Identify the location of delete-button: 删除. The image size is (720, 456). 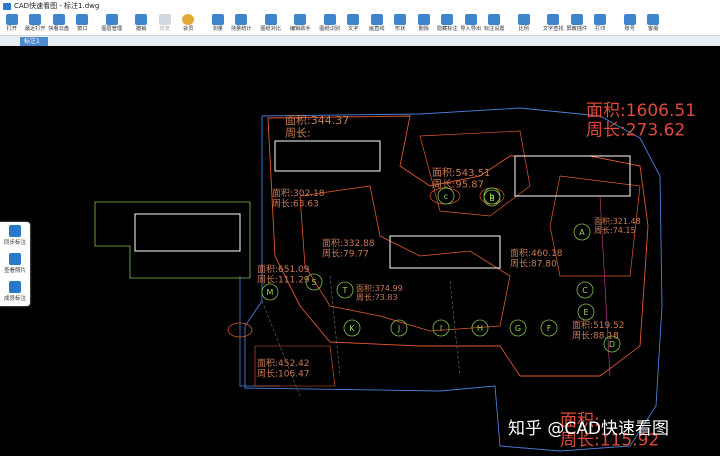
(424, 24).